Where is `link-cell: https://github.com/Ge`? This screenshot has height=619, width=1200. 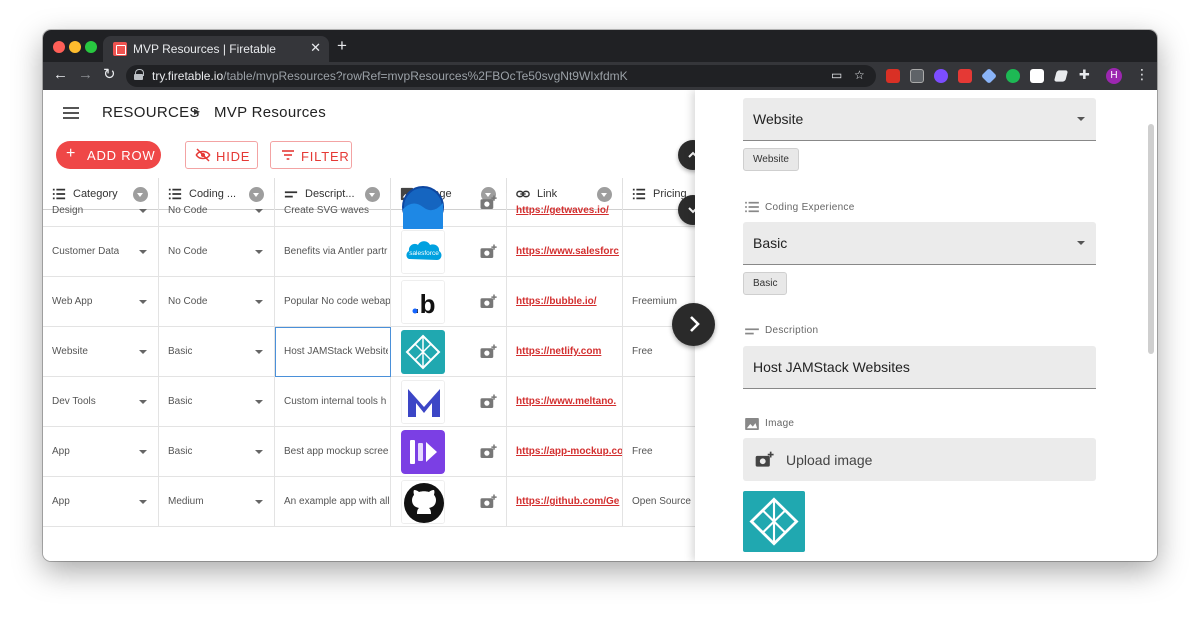 link-cell: https://github.com/Ge is located at coordinates (565, 502).